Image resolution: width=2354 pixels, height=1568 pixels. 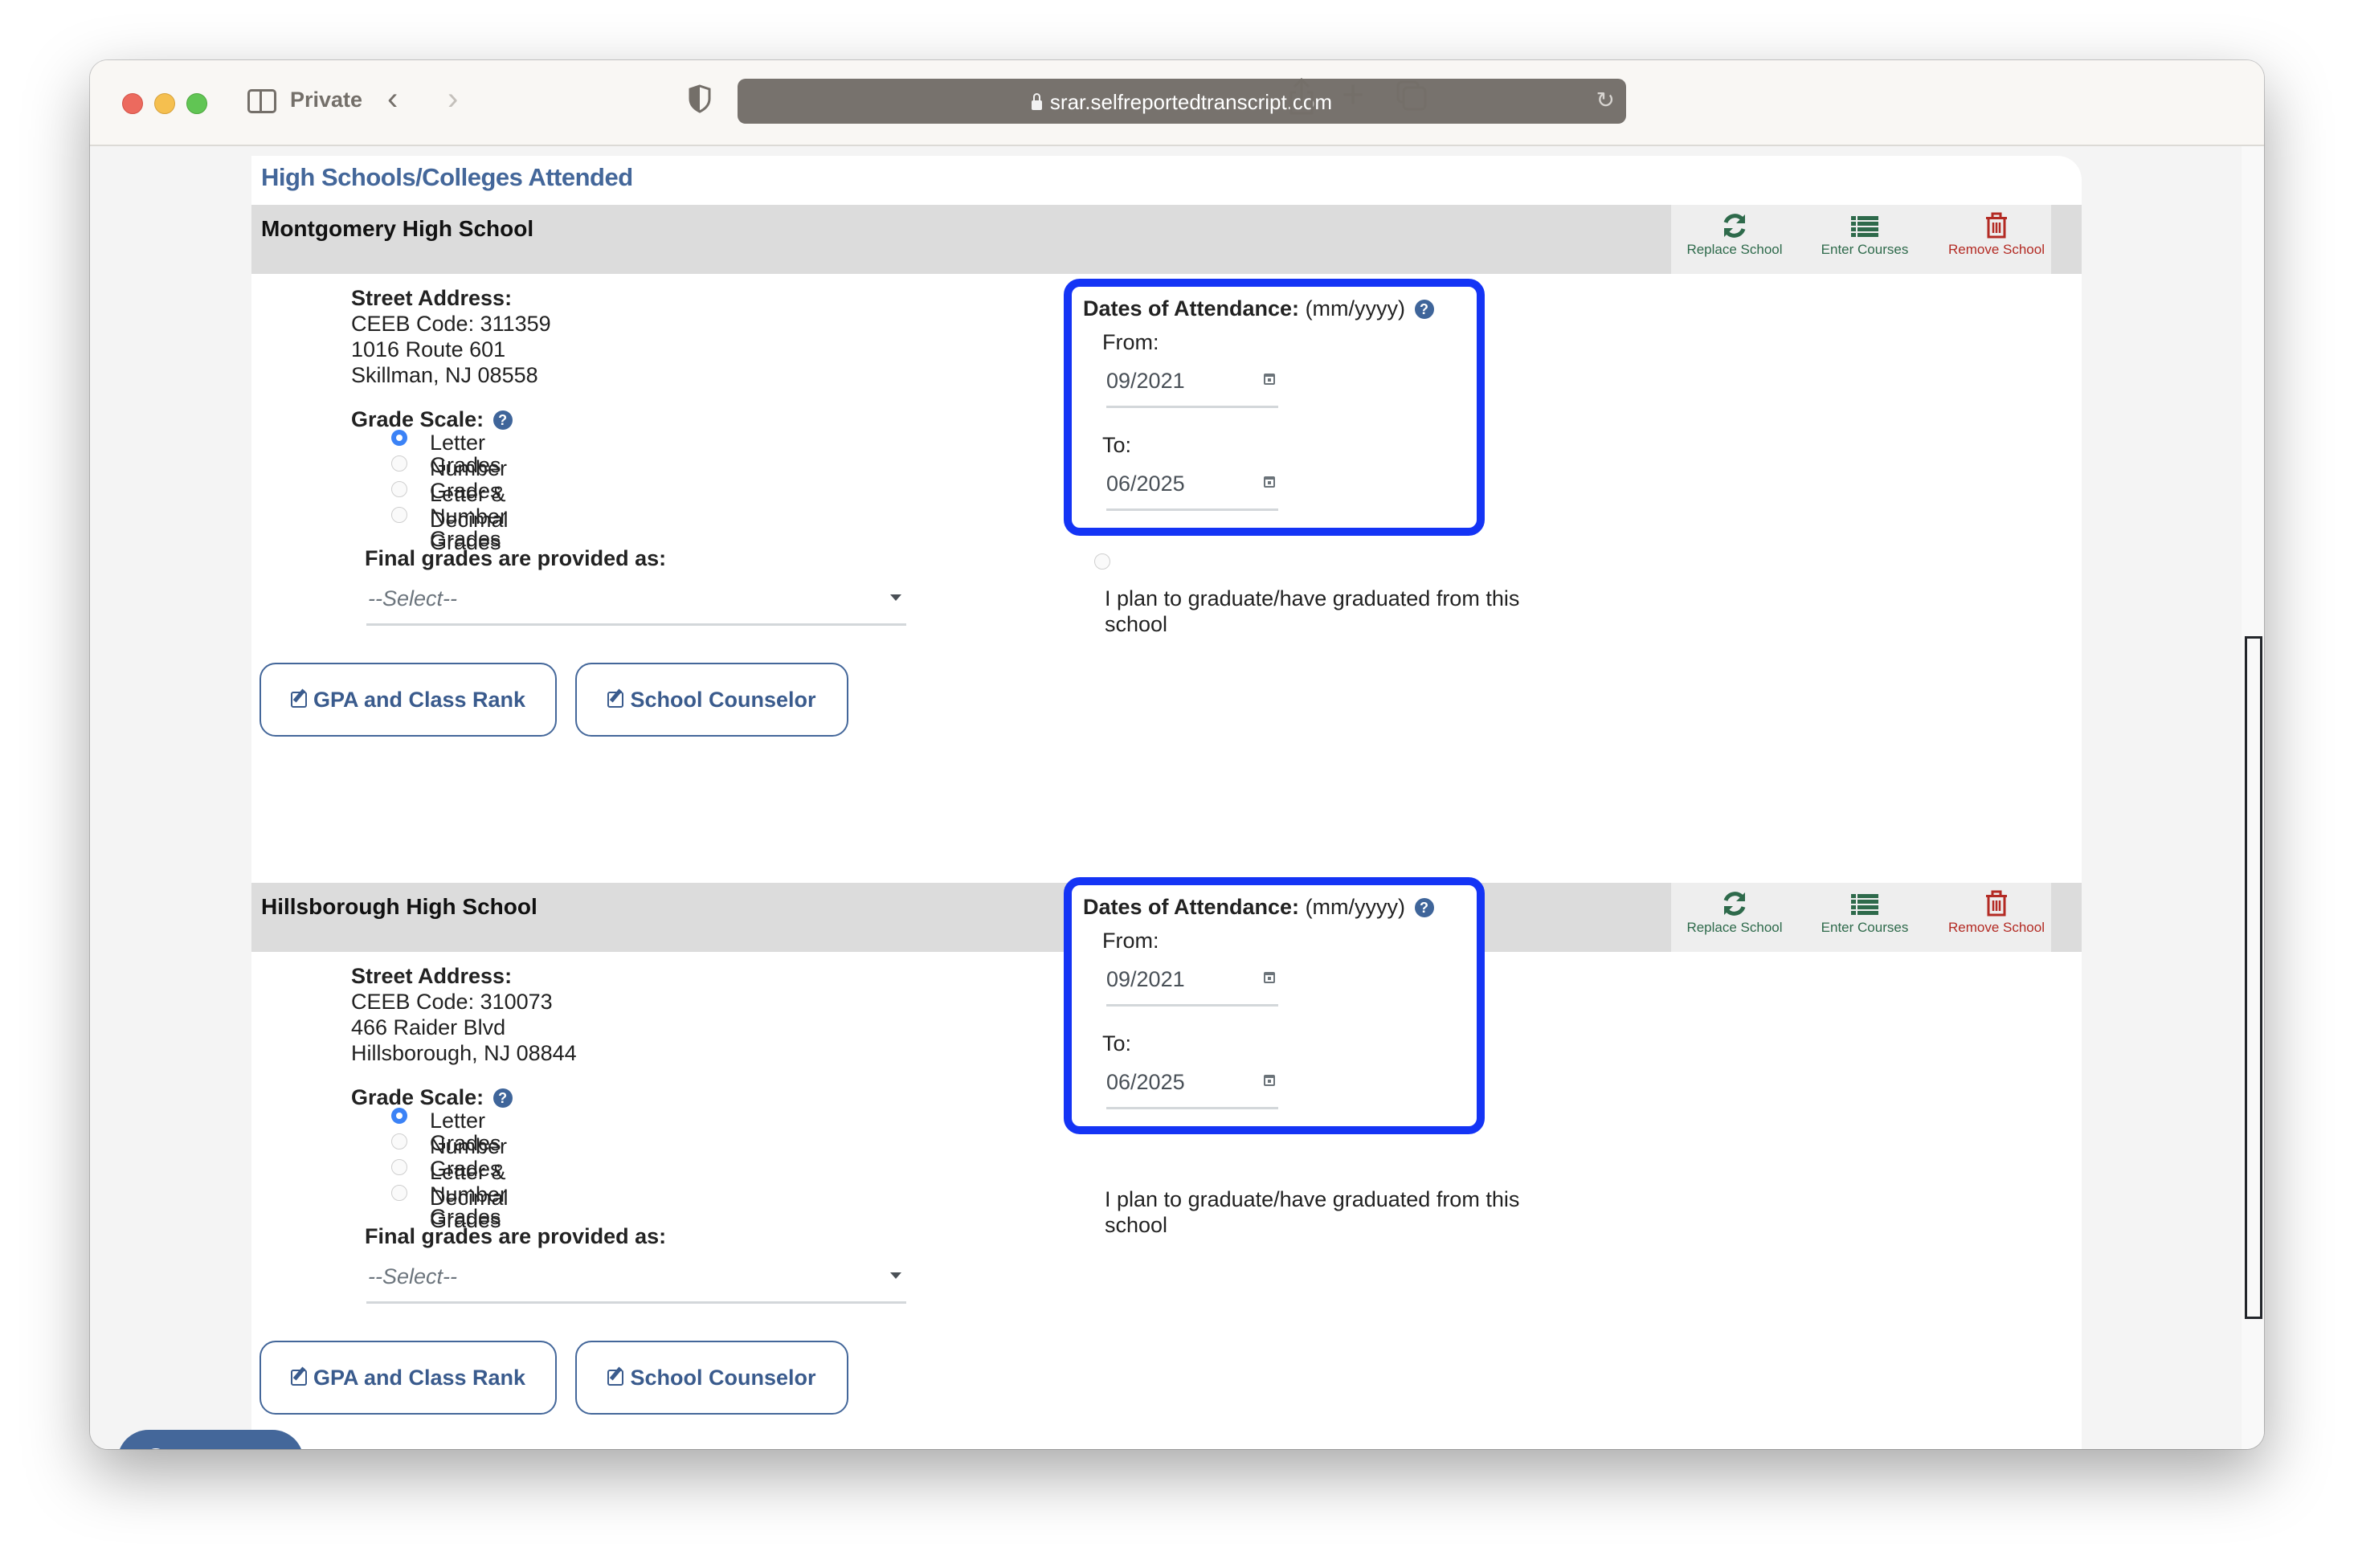 I want to click on date-from-value: 09/2021, so click(x=1145, y=979).